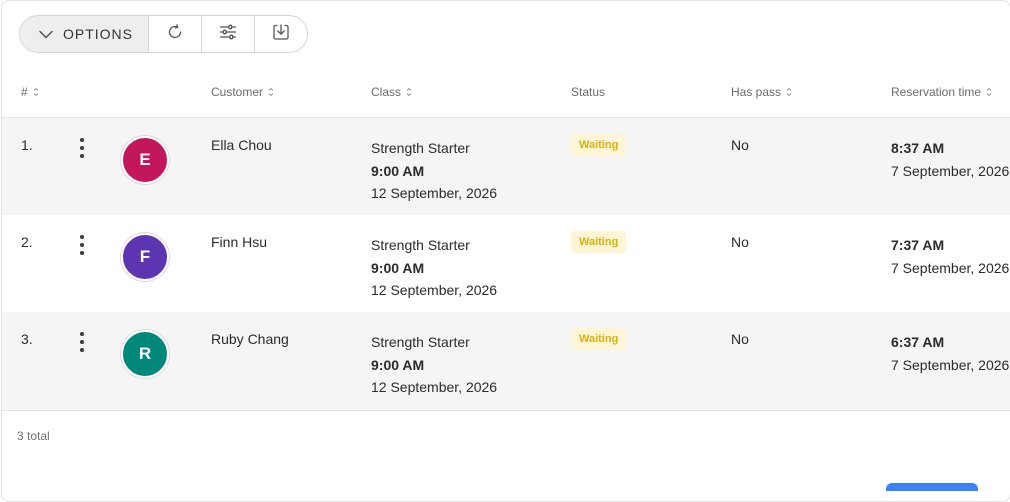 This screenshot has width=1010, height=502. What do you see at coordinates (27, 242) in the screenshot?
I see `row-number: 2.` at bounding box center [27, 242].